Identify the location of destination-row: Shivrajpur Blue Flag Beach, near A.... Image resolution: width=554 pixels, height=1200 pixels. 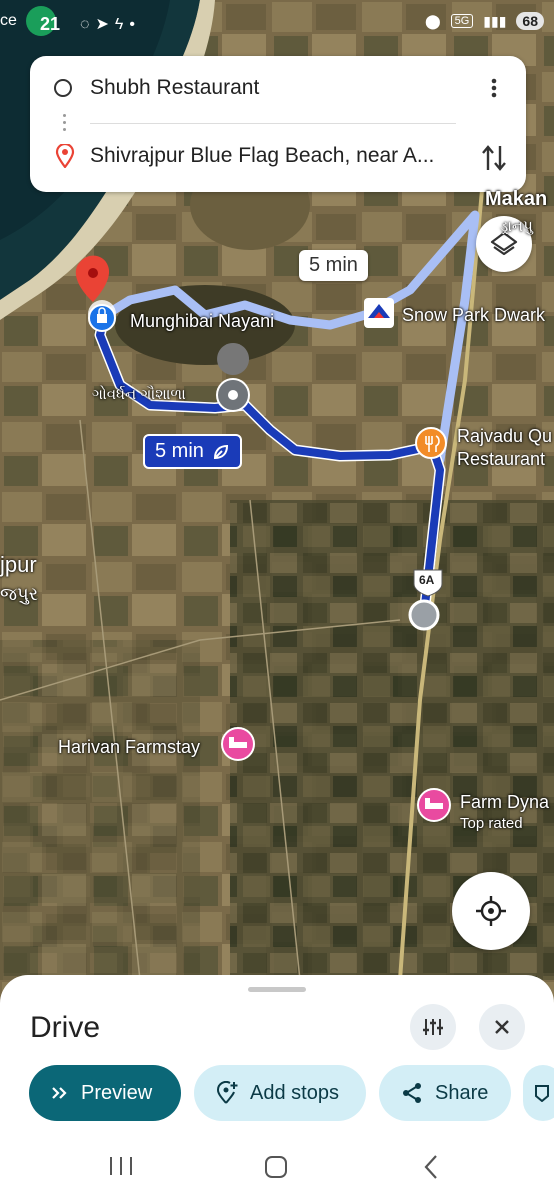
(278, 156).